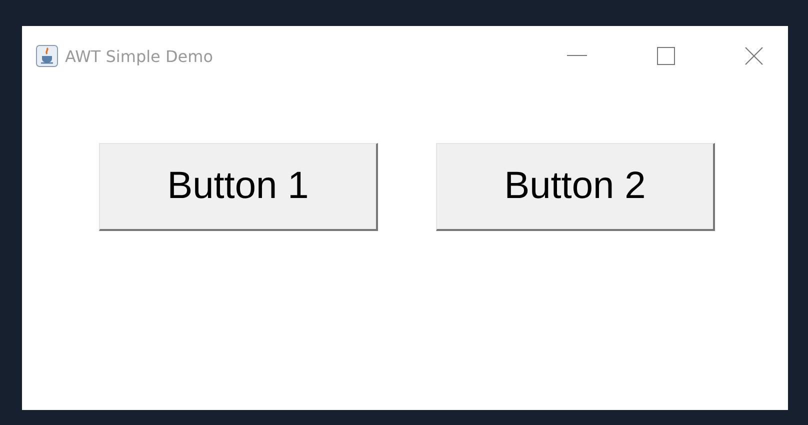 The image size is (808, 425). What do you see at coordinates (577, 56) in the screenshot?
I see `minimize-icon` at bounding box center [577, 56].